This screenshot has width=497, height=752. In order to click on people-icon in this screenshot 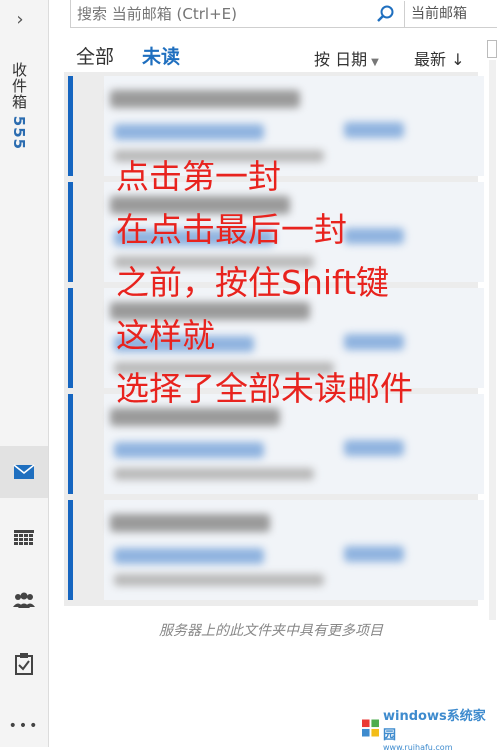, I will do `click(24, 600)`.